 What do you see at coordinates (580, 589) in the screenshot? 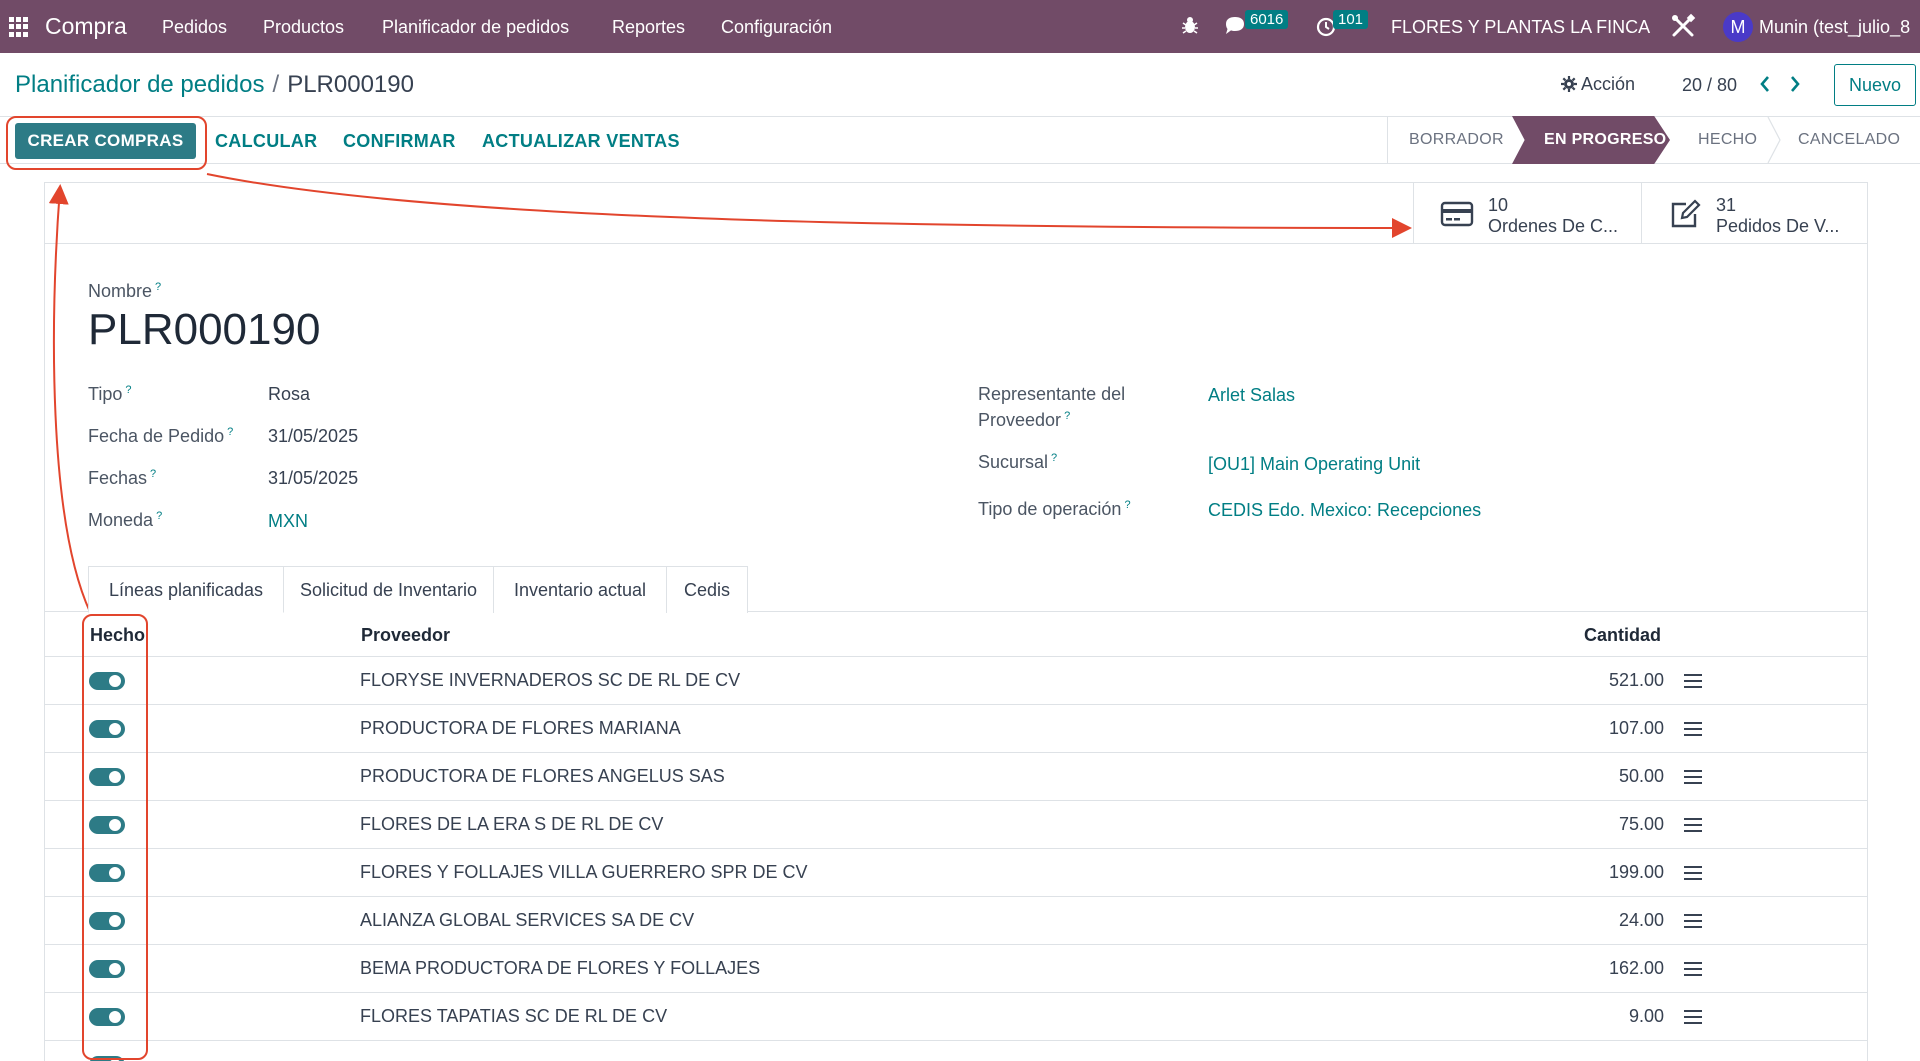
I see `tab-current-inventory: Inventario actual` at bounding box center [580, 589].